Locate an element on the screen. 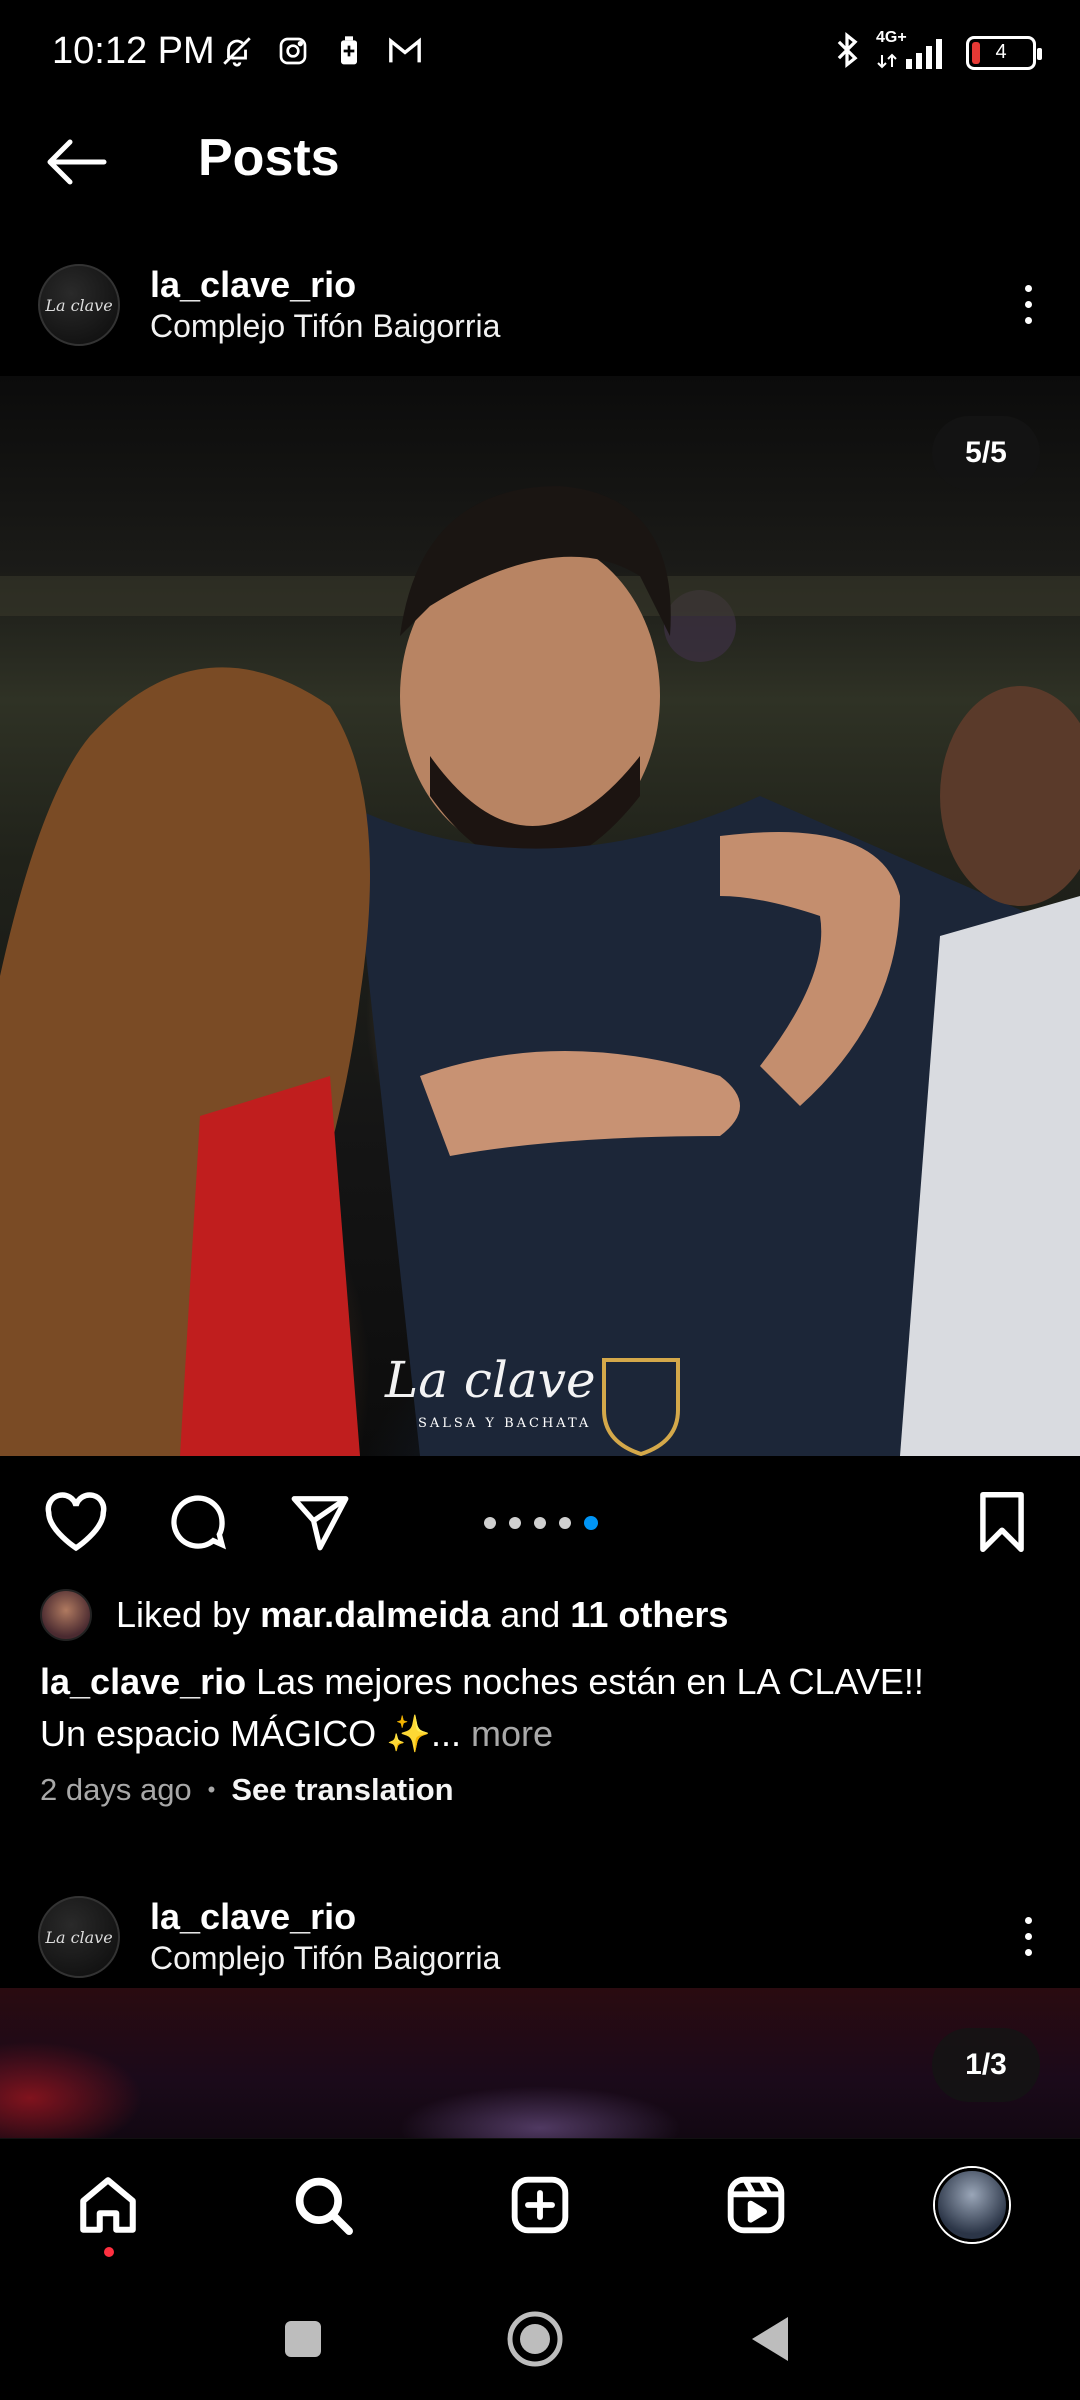 This screenshot has width=1080, height=2400. save-button is located at coordinates (1002, 1522).